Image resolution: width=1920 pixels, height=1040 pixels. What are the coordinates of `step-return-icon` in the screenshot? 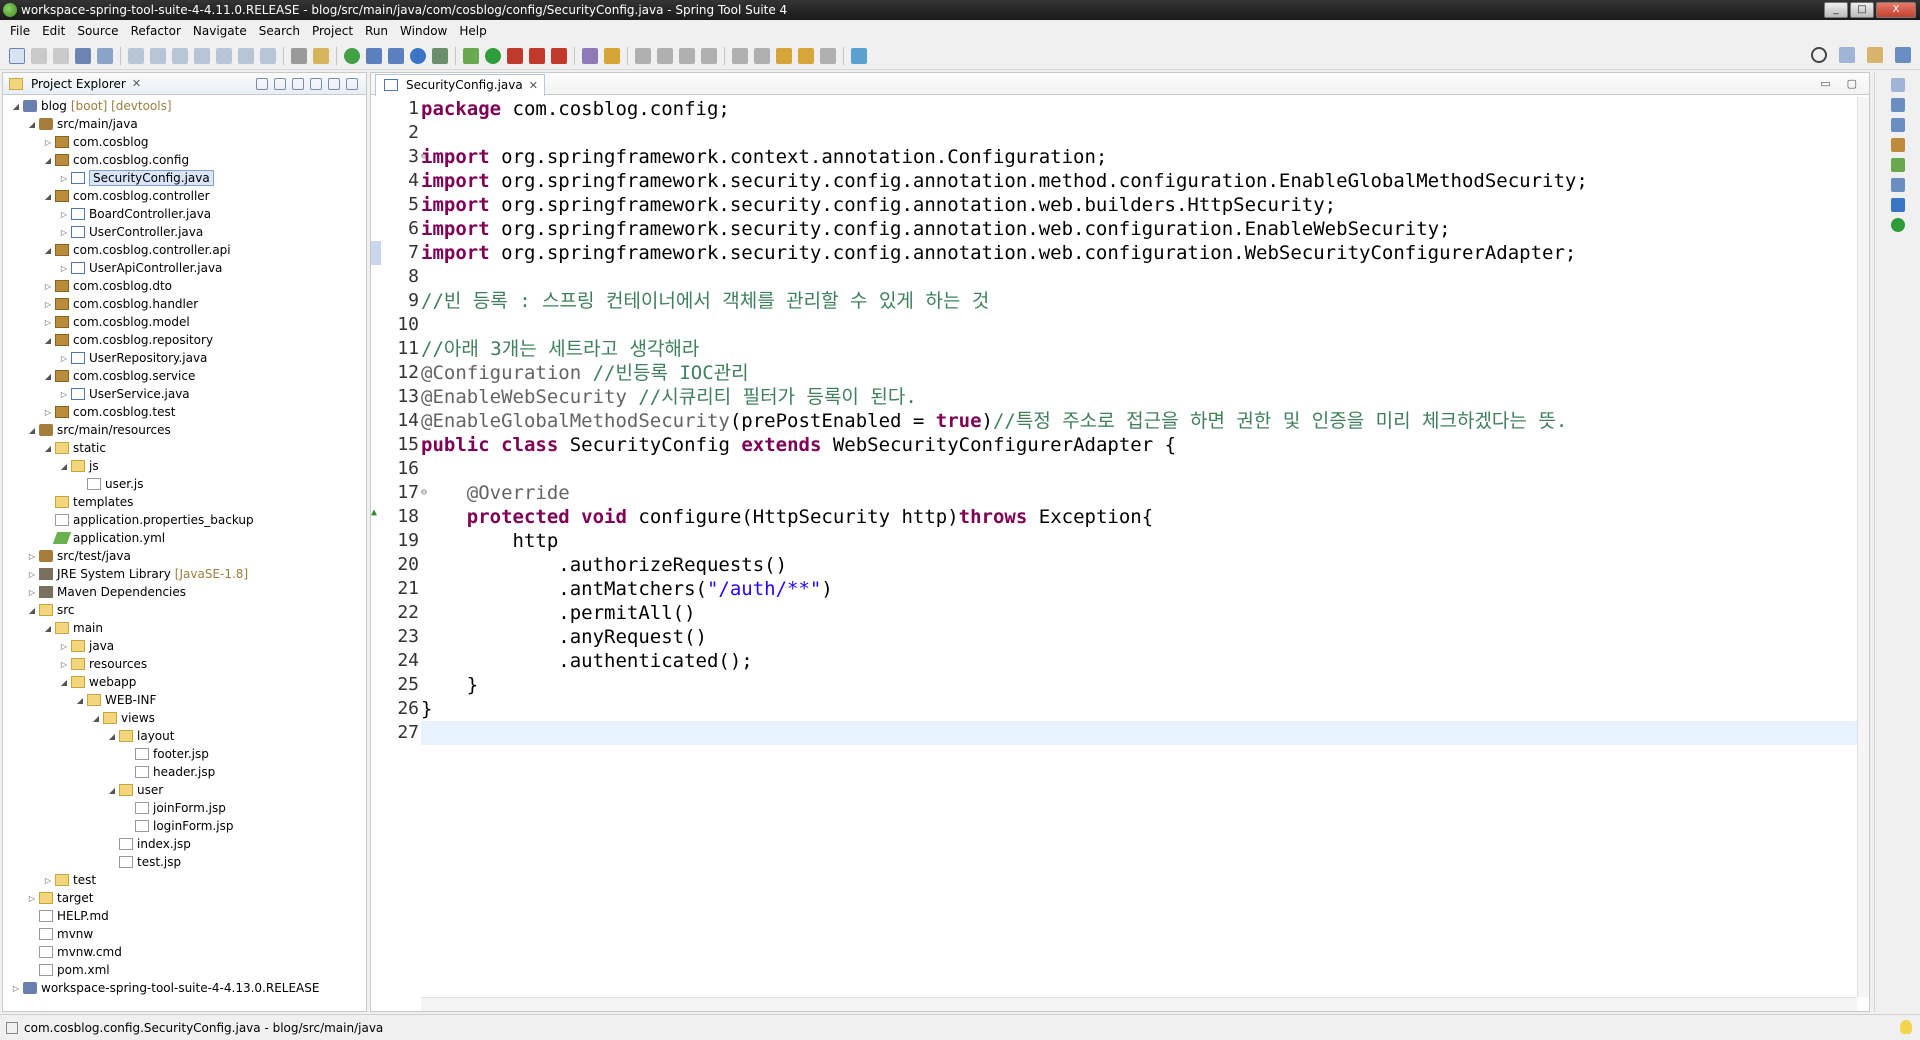 It's located at (268, 55).